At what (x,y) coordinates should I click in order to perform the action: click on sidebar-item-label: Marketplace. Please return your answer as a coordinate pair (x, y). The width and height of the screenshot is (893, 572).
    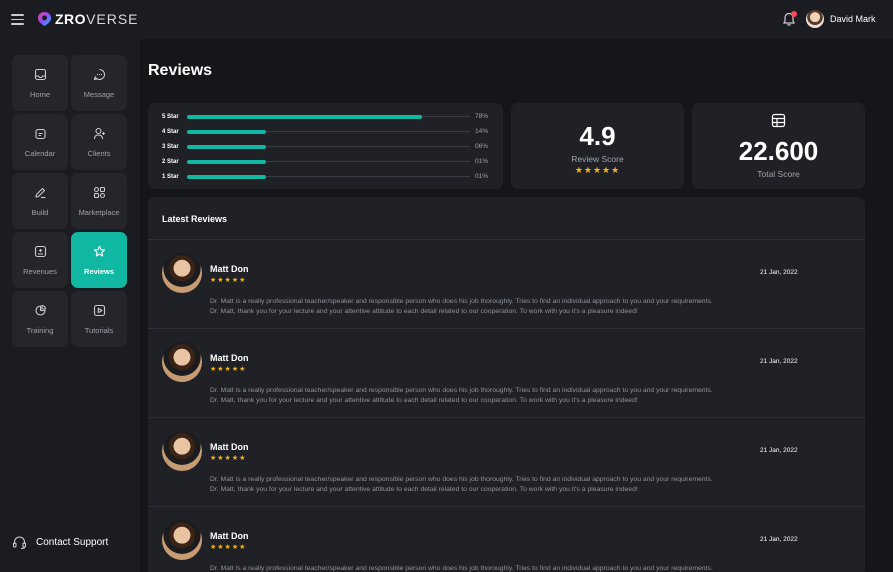
    Looking at the image, I should click on (99, 212).